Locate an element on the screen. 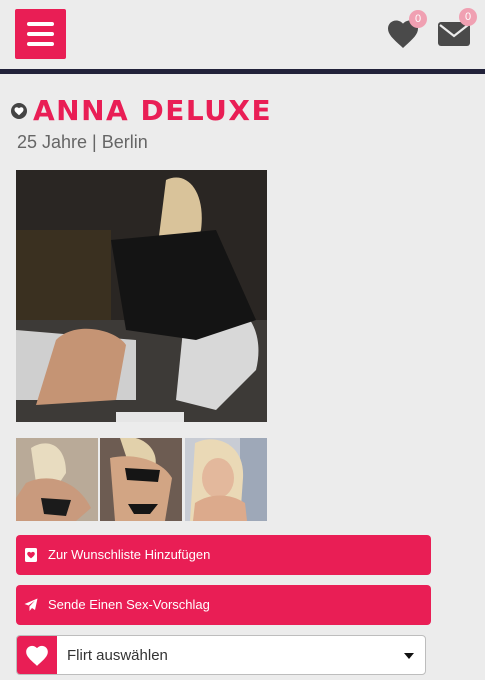 This screenshot has height=680, width=485. heart-icon is located at coordinates (37, 655).